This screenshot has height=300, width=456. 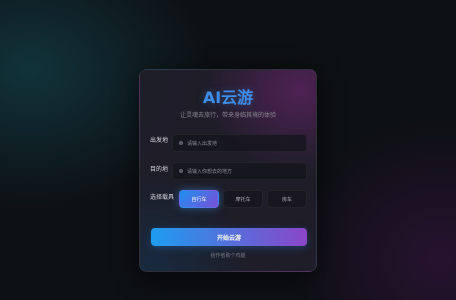 I want to click on destination-input: 请输入你想去的地方, so click(x=239, y=171).